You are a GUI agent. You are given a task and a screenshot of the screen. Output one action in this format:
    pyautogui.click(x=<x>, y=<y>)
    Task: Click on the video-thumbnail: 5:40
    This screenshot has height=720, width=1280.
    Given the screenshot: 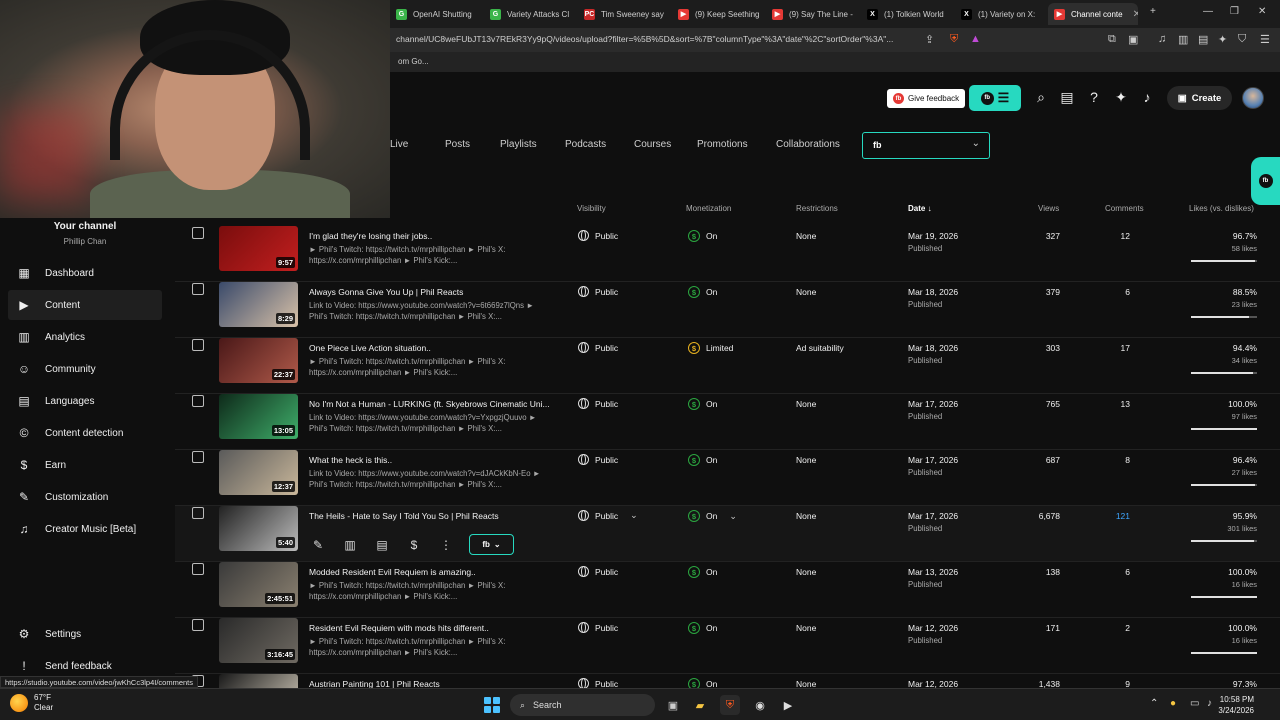 What is the action you would take?
    pyautogui.click(x=258, y=528)
    